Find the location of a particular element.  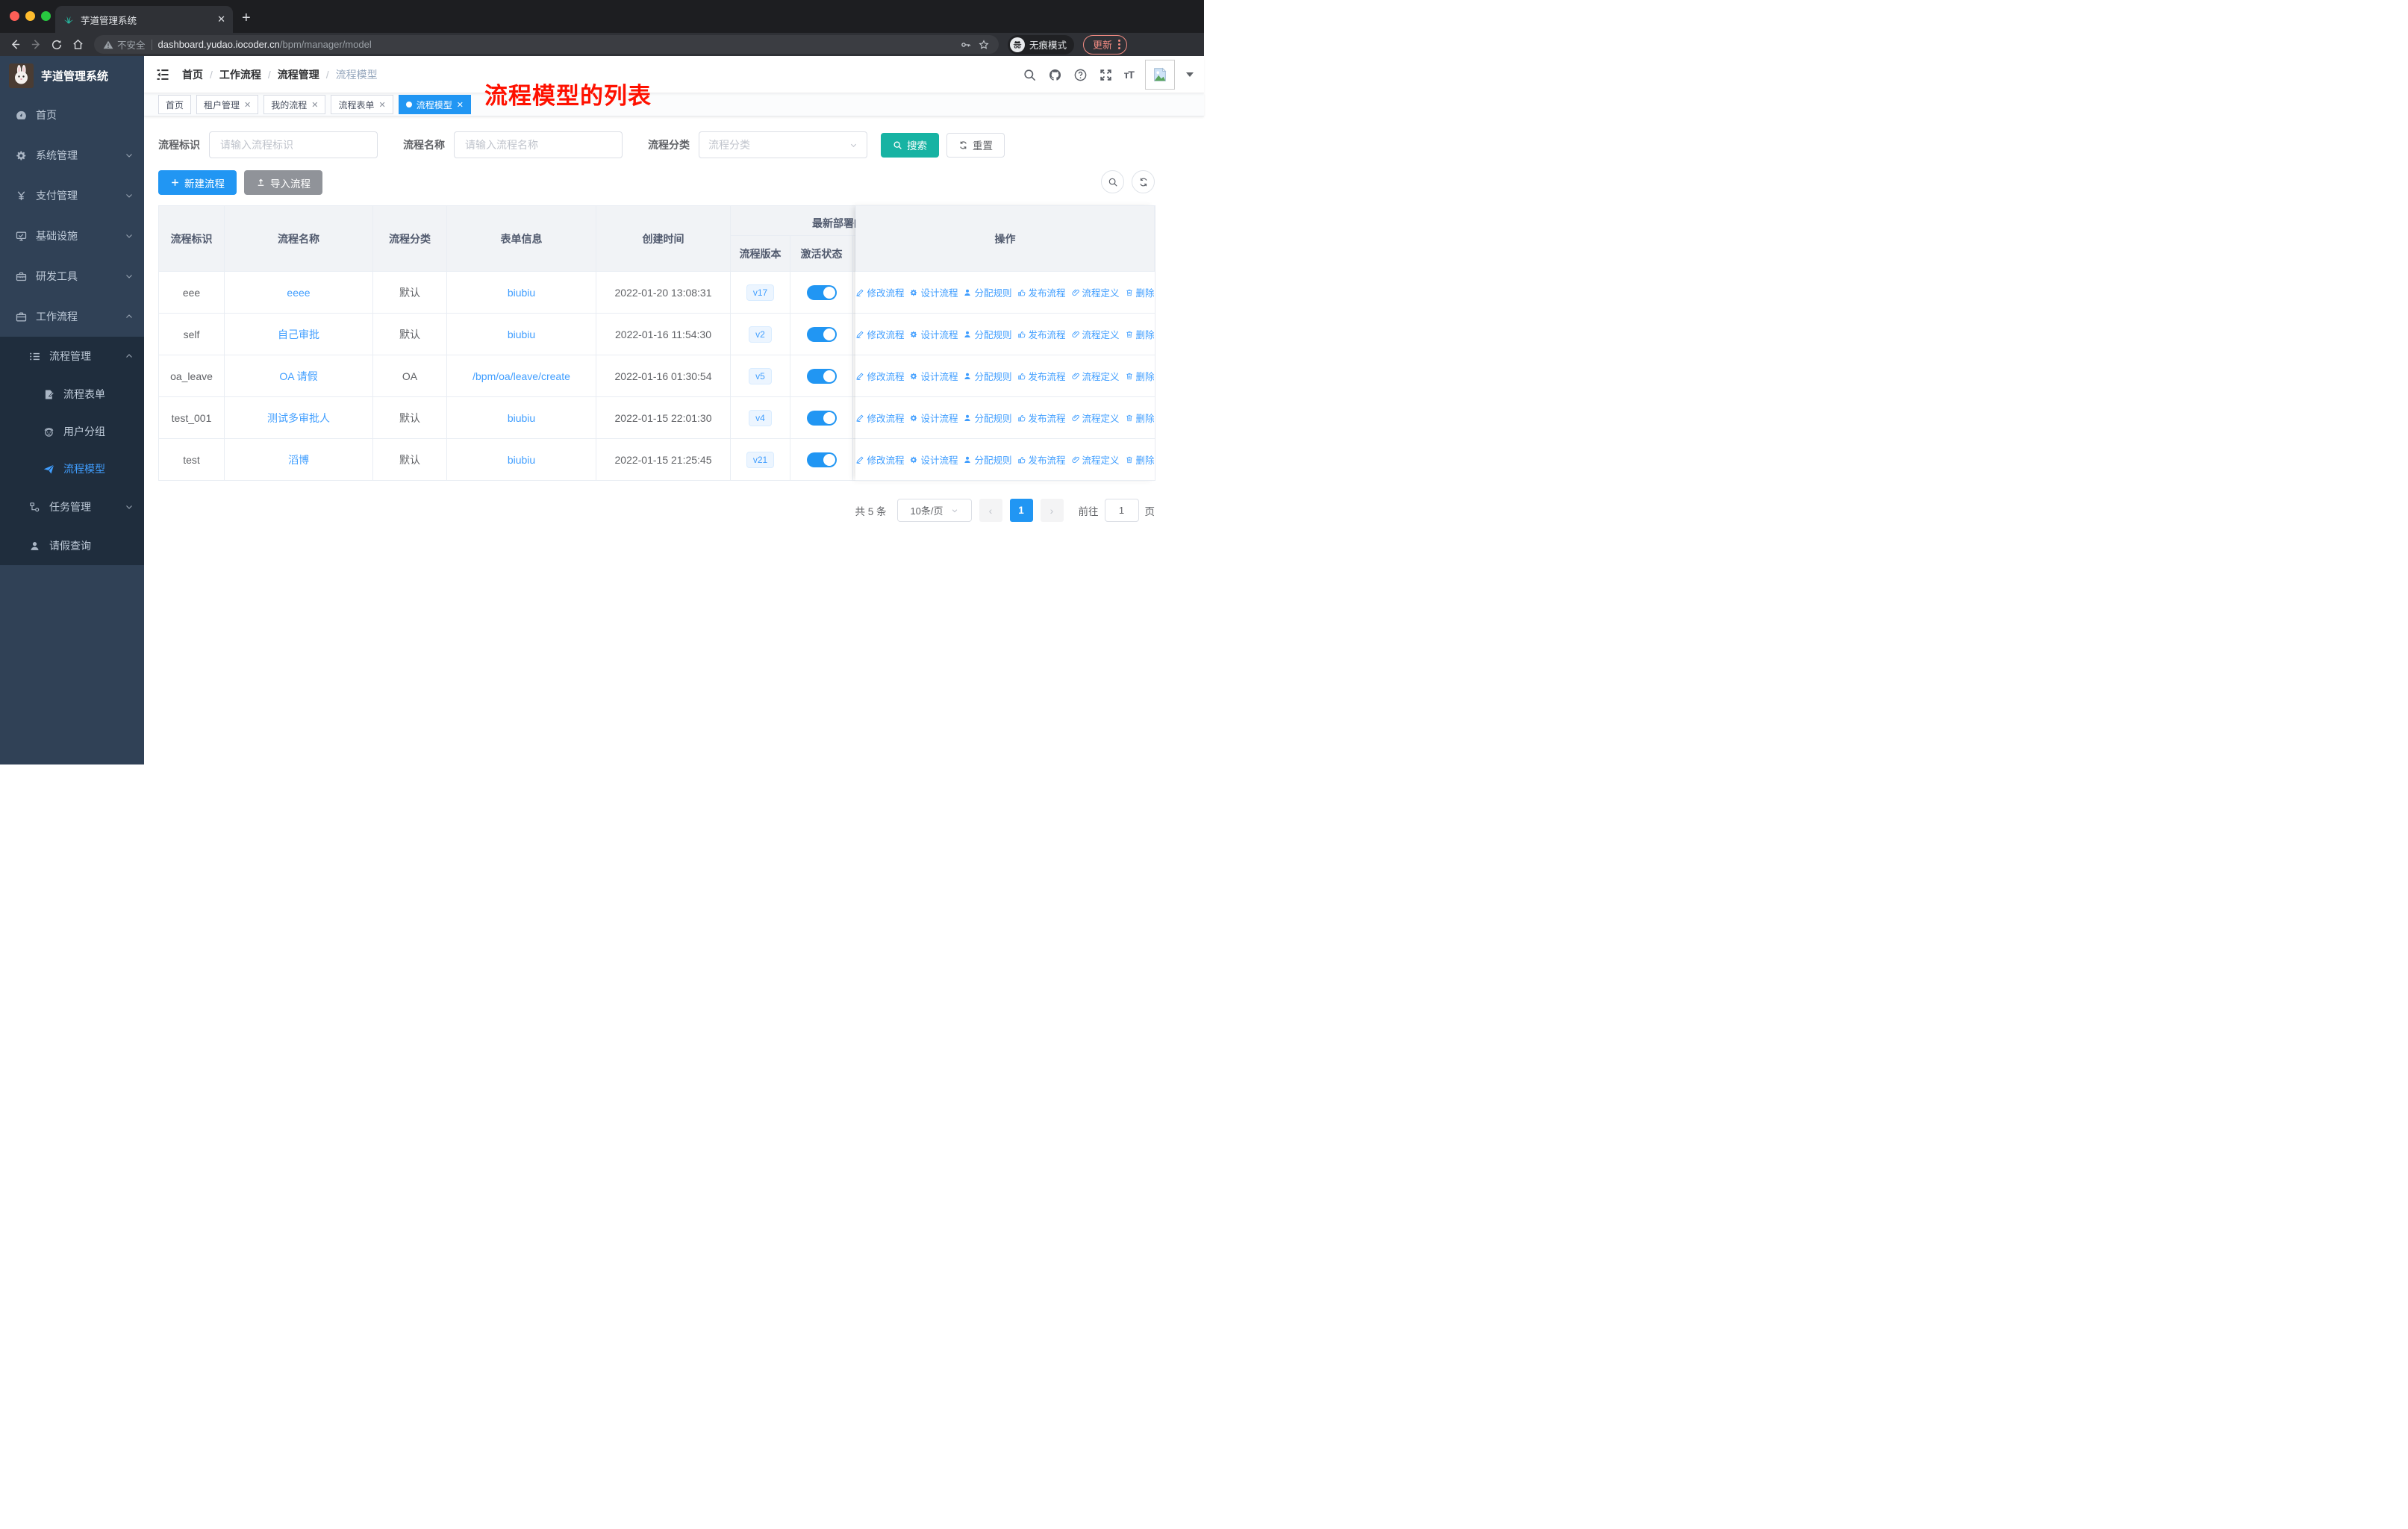

process-name-link: 自己审批 is located at coordinates (298, 334).